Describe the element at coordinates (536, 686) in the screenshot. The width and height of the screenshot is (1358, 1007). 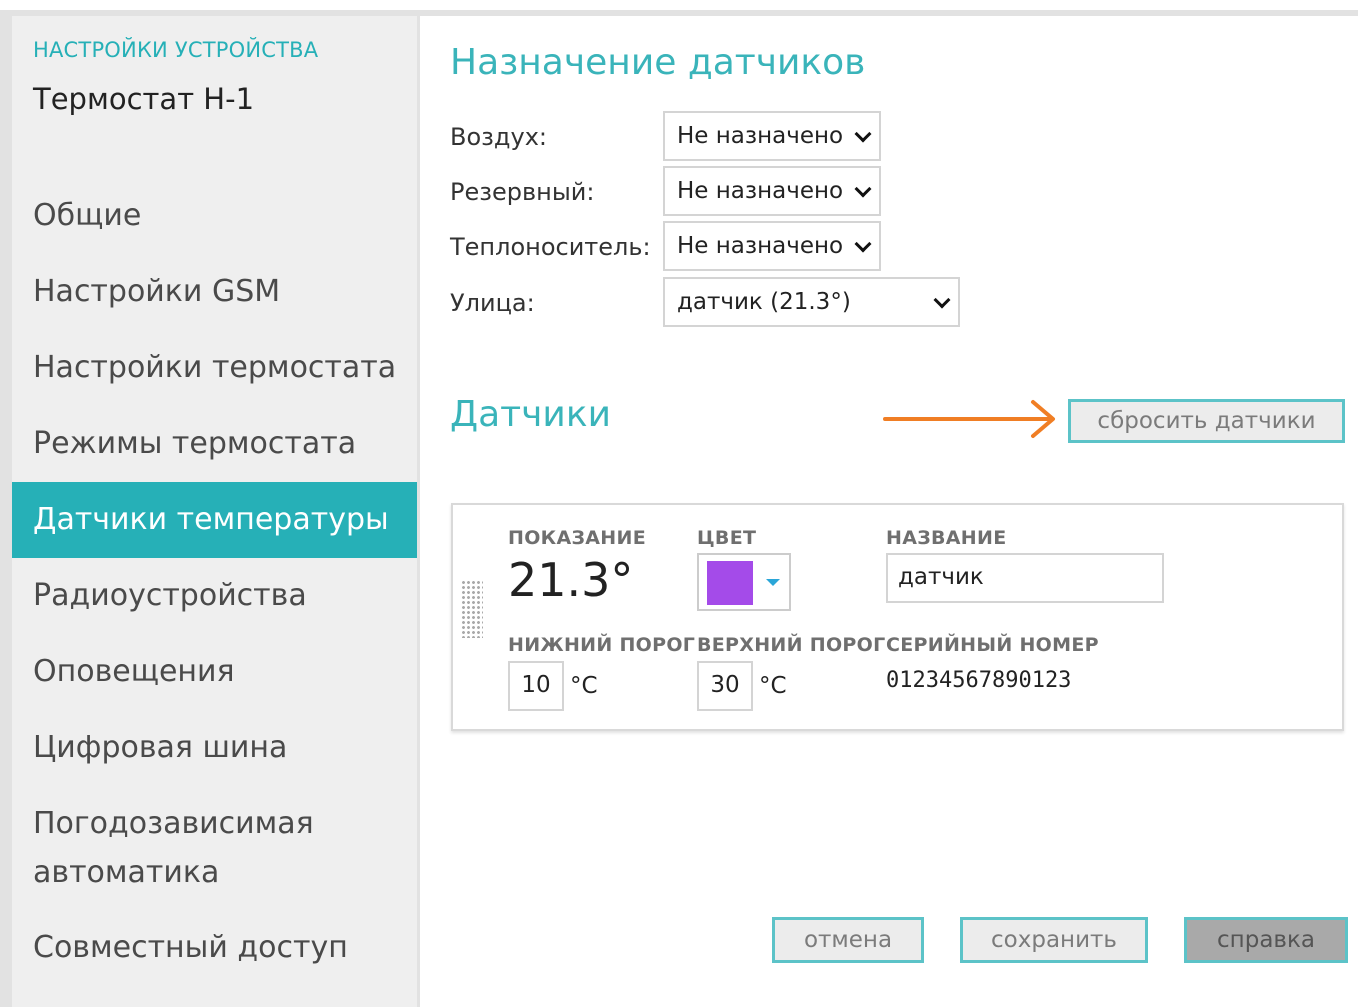
I see `low-threshold-input: 10` at that location.